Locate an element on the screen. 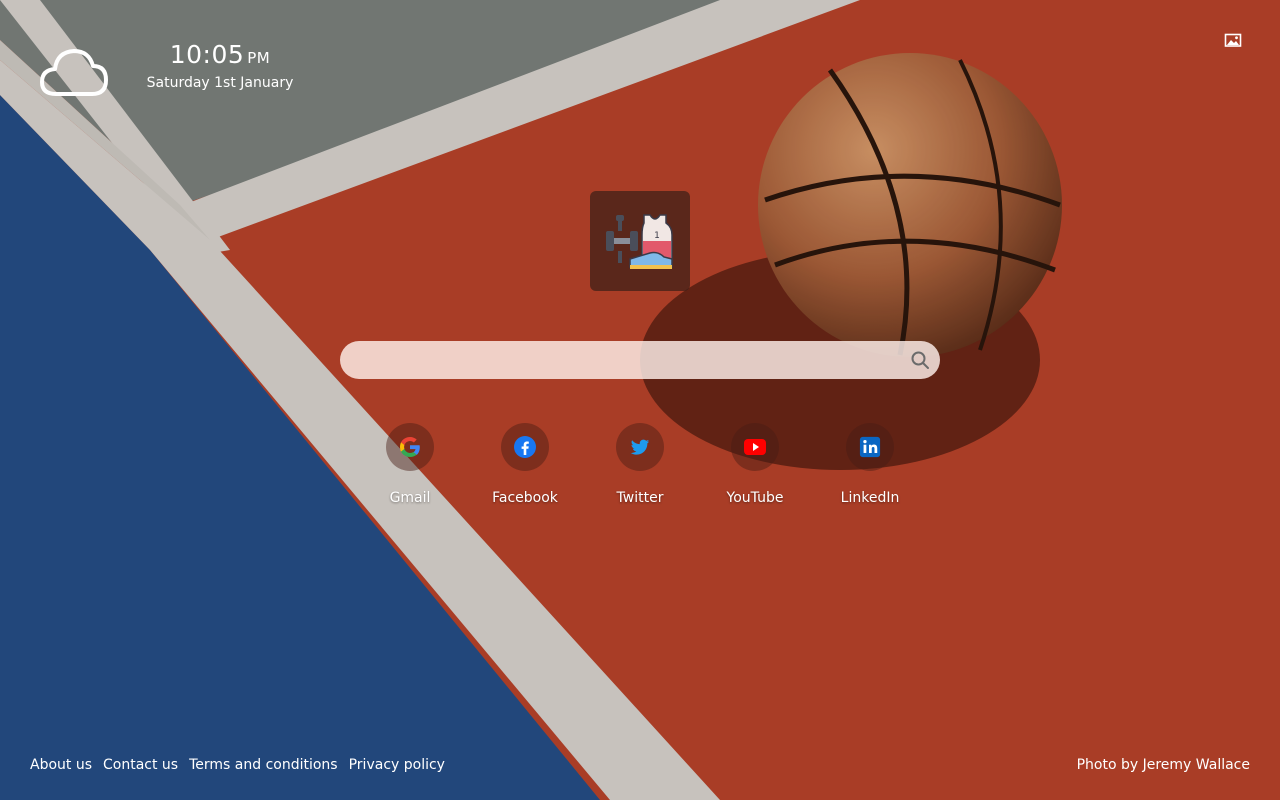 The width and height of the screenshot is (1280, 800). terms-link: Terms and conditions is located at coordinates (263, 765).